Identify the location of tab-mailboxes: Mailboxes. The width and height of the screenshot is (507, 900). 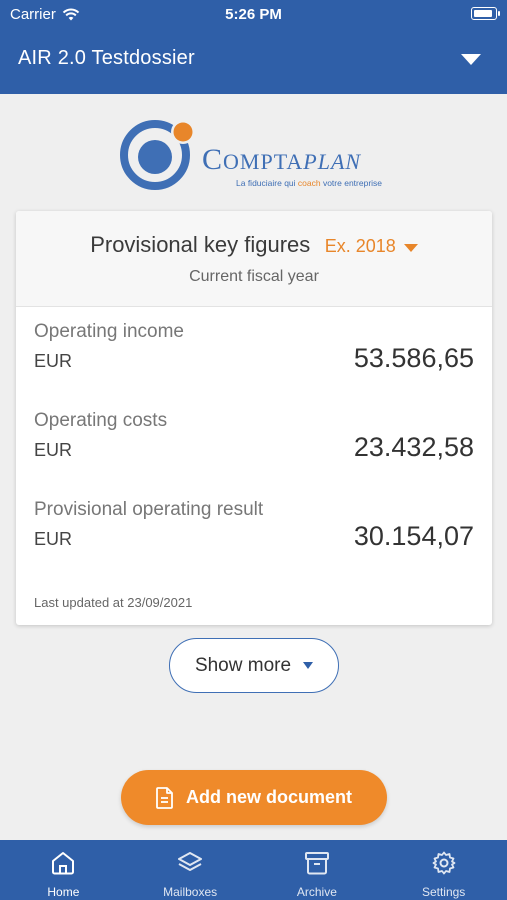
(190, 870).